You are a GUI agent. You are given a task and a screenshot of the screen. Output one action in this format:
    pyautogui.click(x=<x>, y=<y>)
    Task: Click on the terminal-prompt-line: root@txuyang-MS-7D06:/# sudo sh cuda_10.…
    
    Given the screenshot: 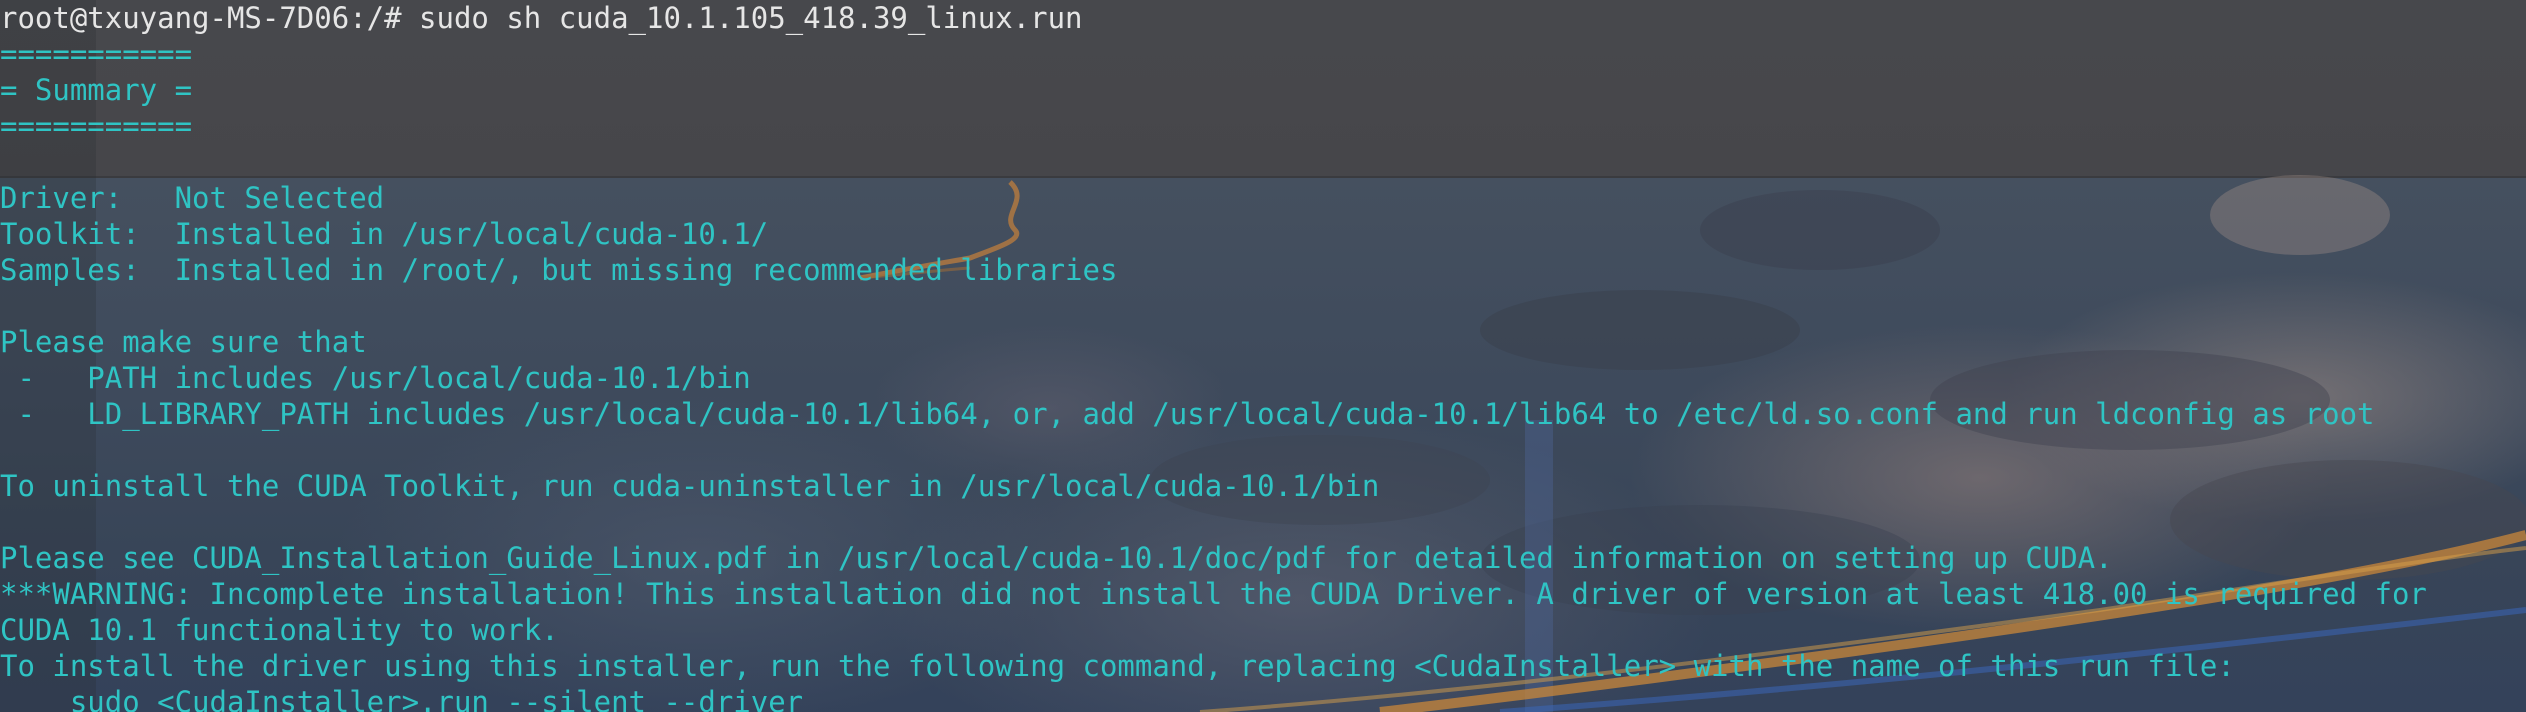 What is the action you would take?
    pyautogui.click(x=541, y=18)
    